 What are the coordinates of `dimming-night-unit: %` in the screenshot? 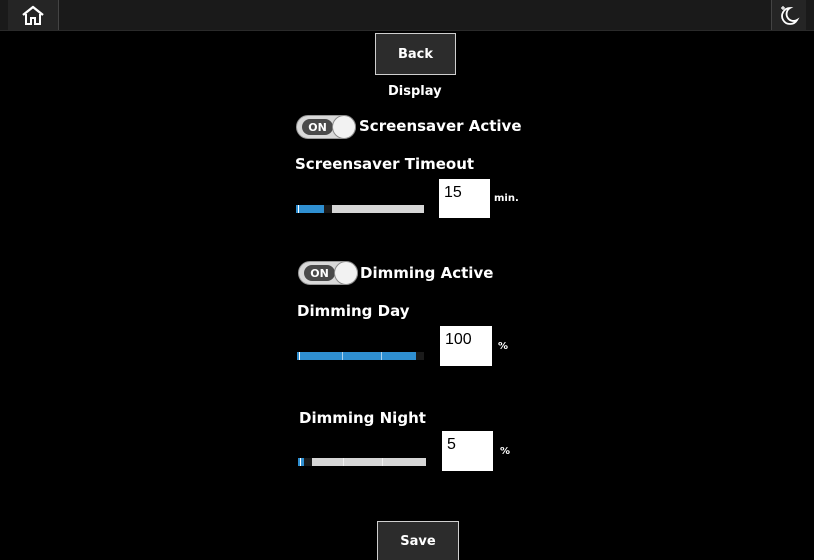 It's located at (505, 451).